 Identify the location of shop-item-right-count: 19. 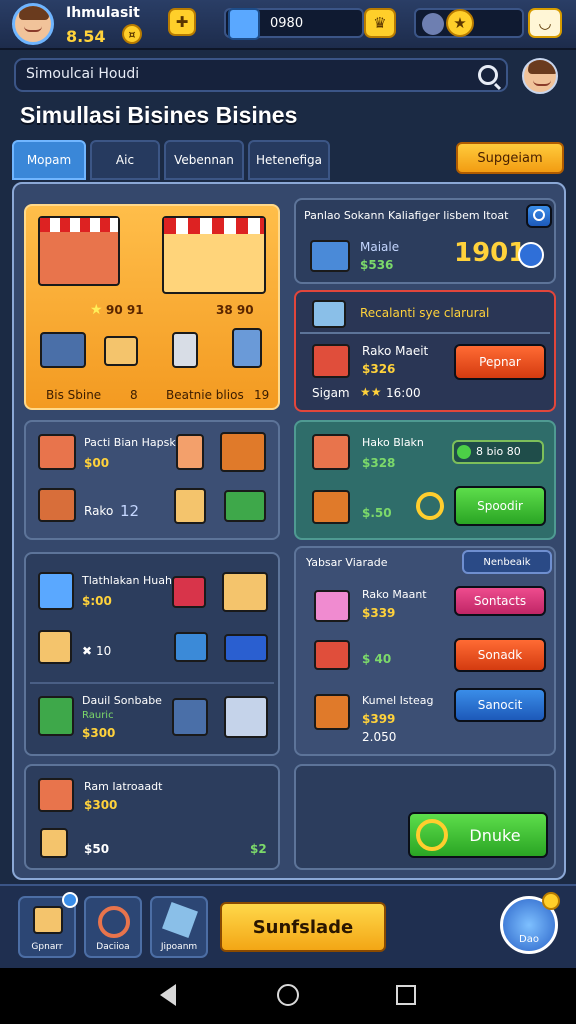
(262, 395).